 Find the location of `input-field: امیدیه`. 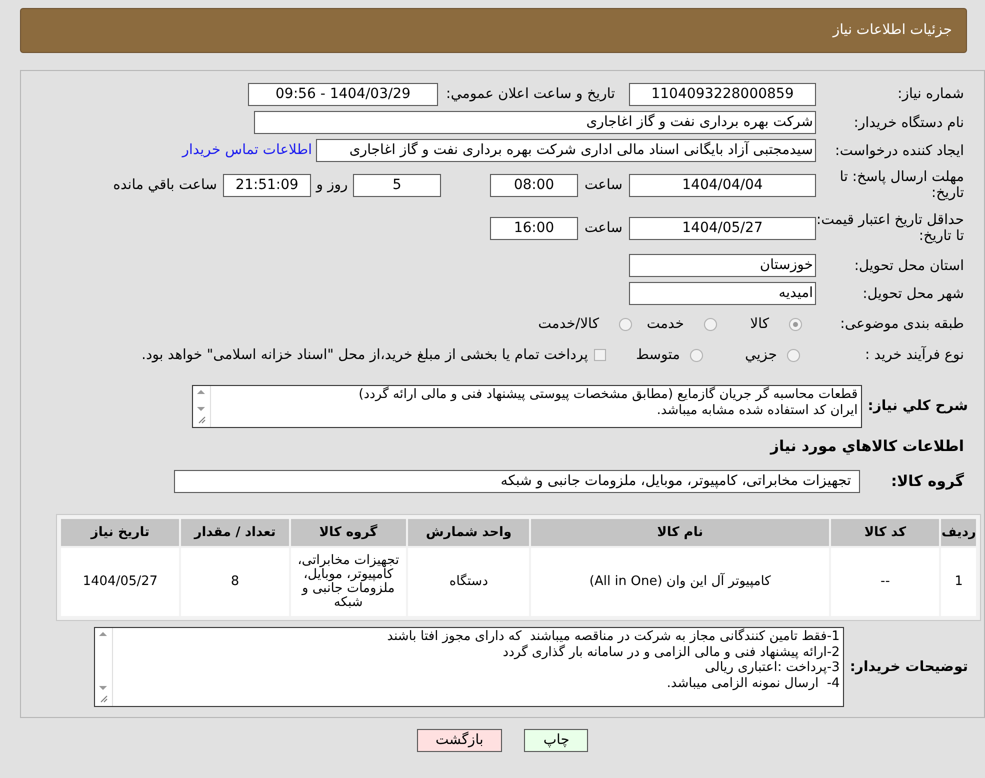

input-field: امیدیه is located at coordinates (722, 293).